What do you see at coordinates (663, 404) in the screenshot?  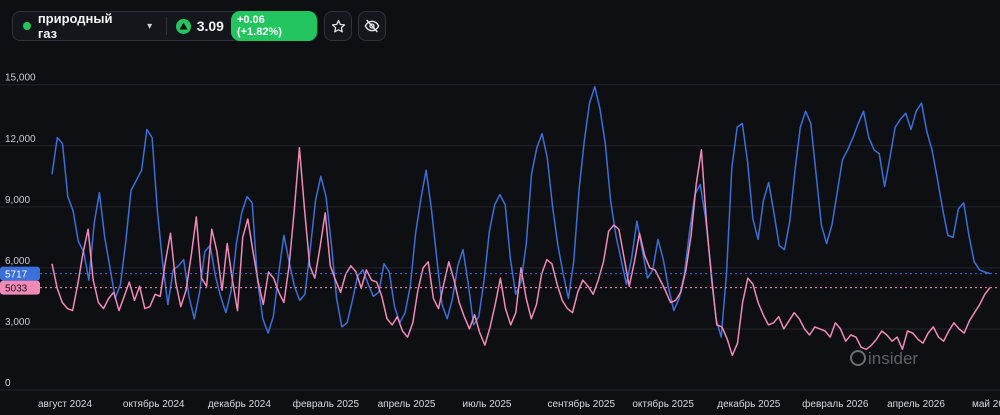 I see `x-tick-label: октябрь 2025` at bounding box center [663, 404].